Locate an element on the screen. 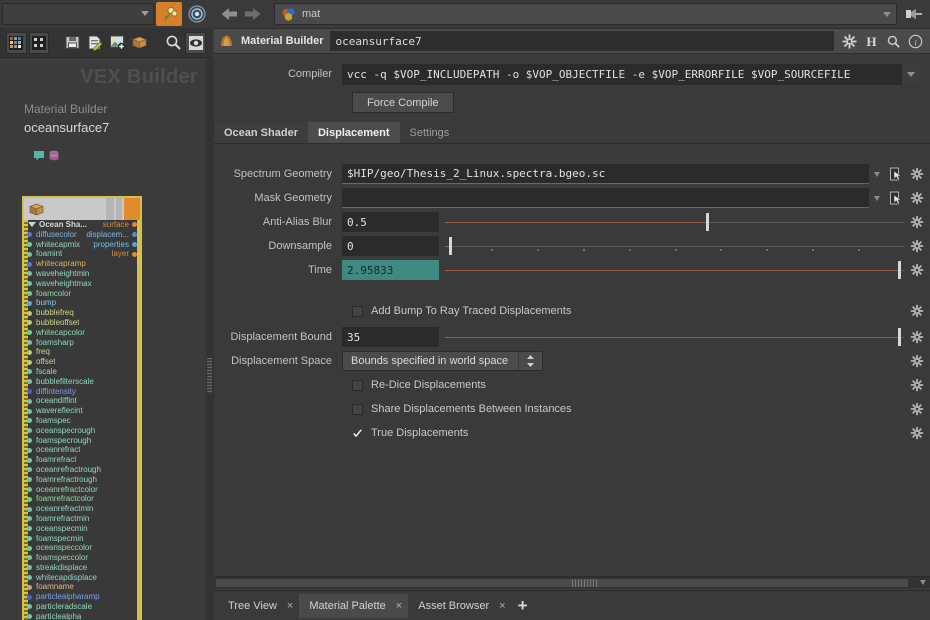 This screenshot has width=930, height=620. node-param-row: whitecapmix properties is located at coordinates (82, 245).